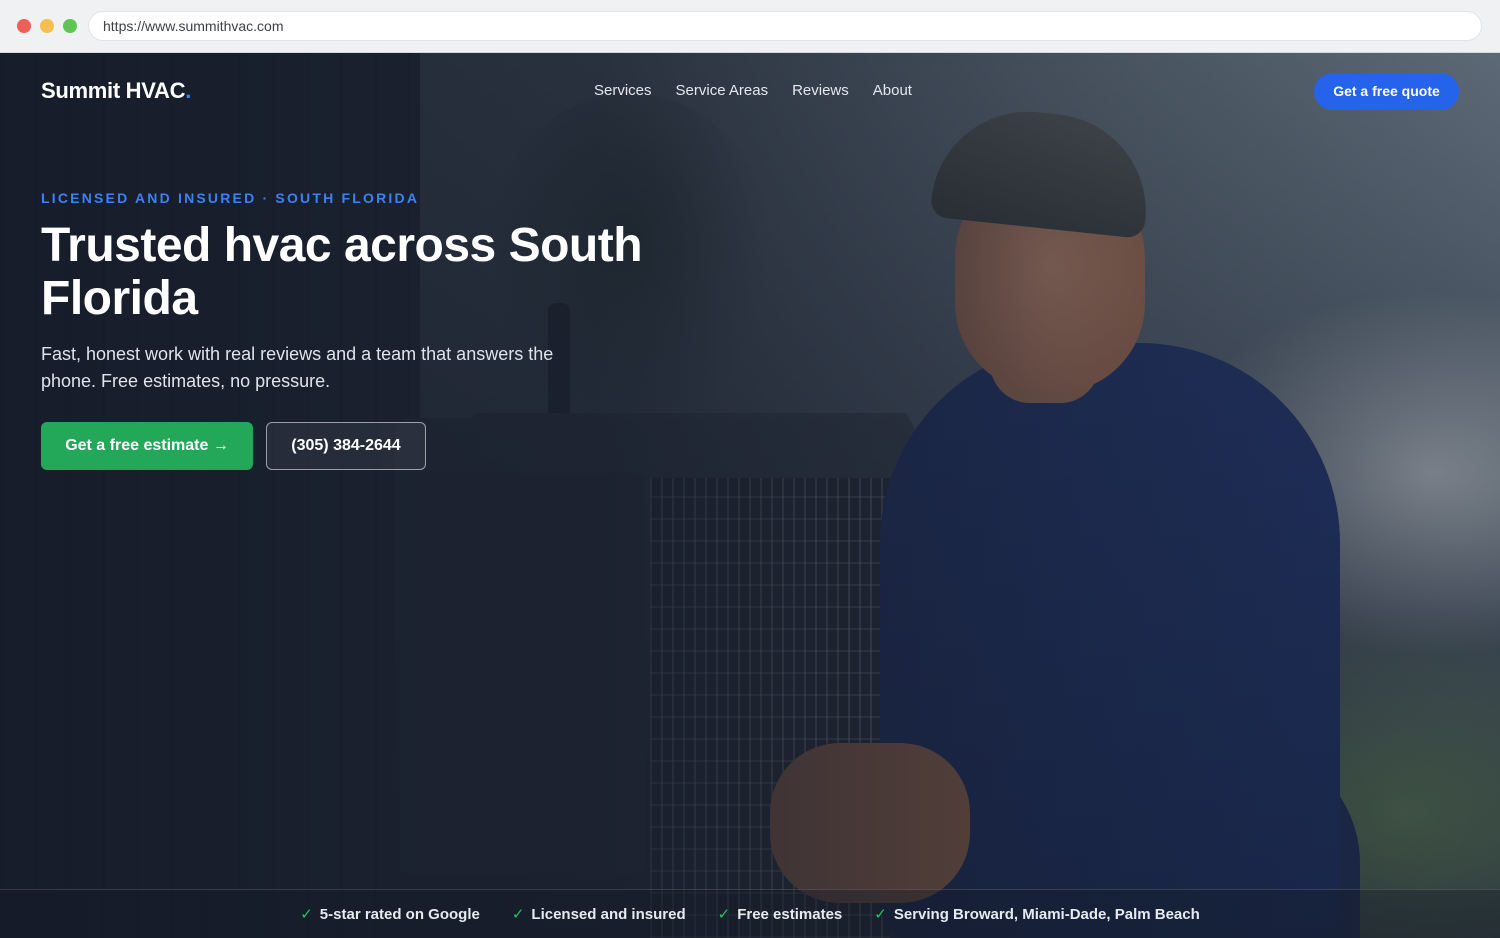  Describe the element at coordinates (892, 90) in the screenshot. I see `nav-link-about: About` at that location.